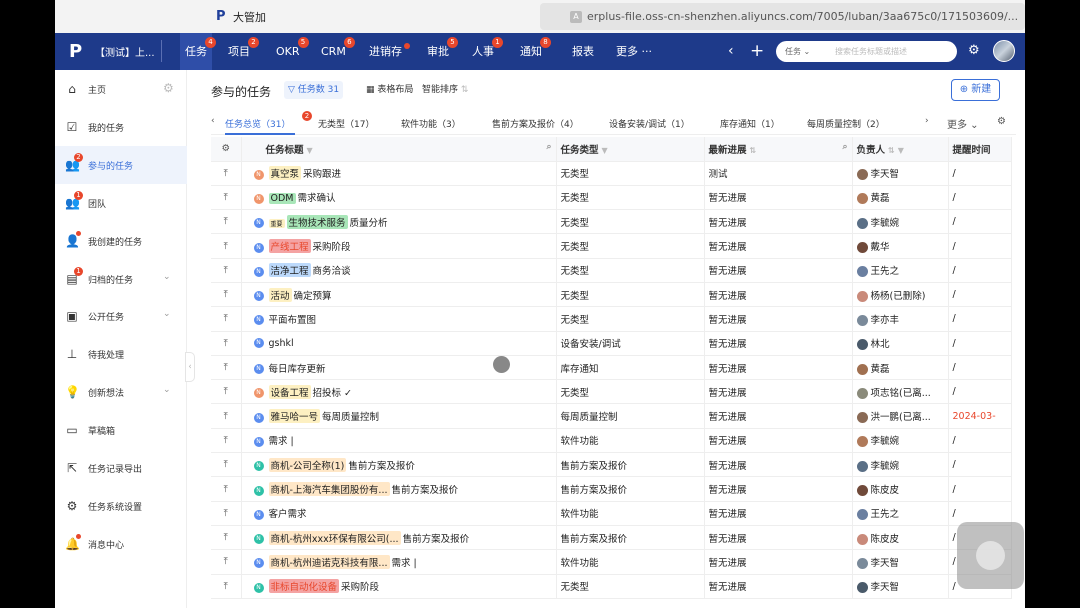 Image resolution: width=1080 pixels, height=608 pixels. What do you see at coordinates (399, 465) in the screenshot?
I see `task-title-cell: N 商机-公司全称(1) 售前方案及报价` at bounding box center [399, 465].